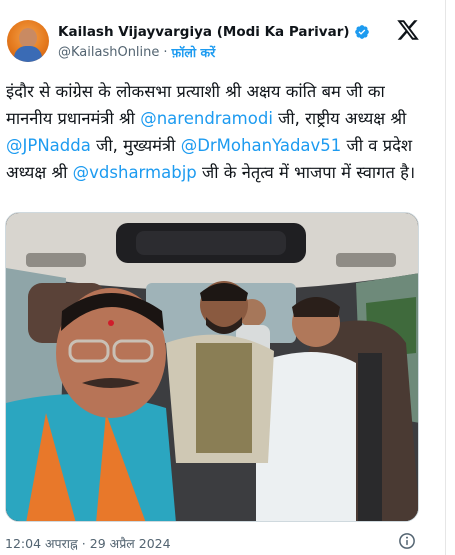 This screenshot has height=555, width=455. Describe the element at coordinates (261, 145) in the screenshot. I see `mention-drmohanyadav51: @DrMohanYadav51` at that location.